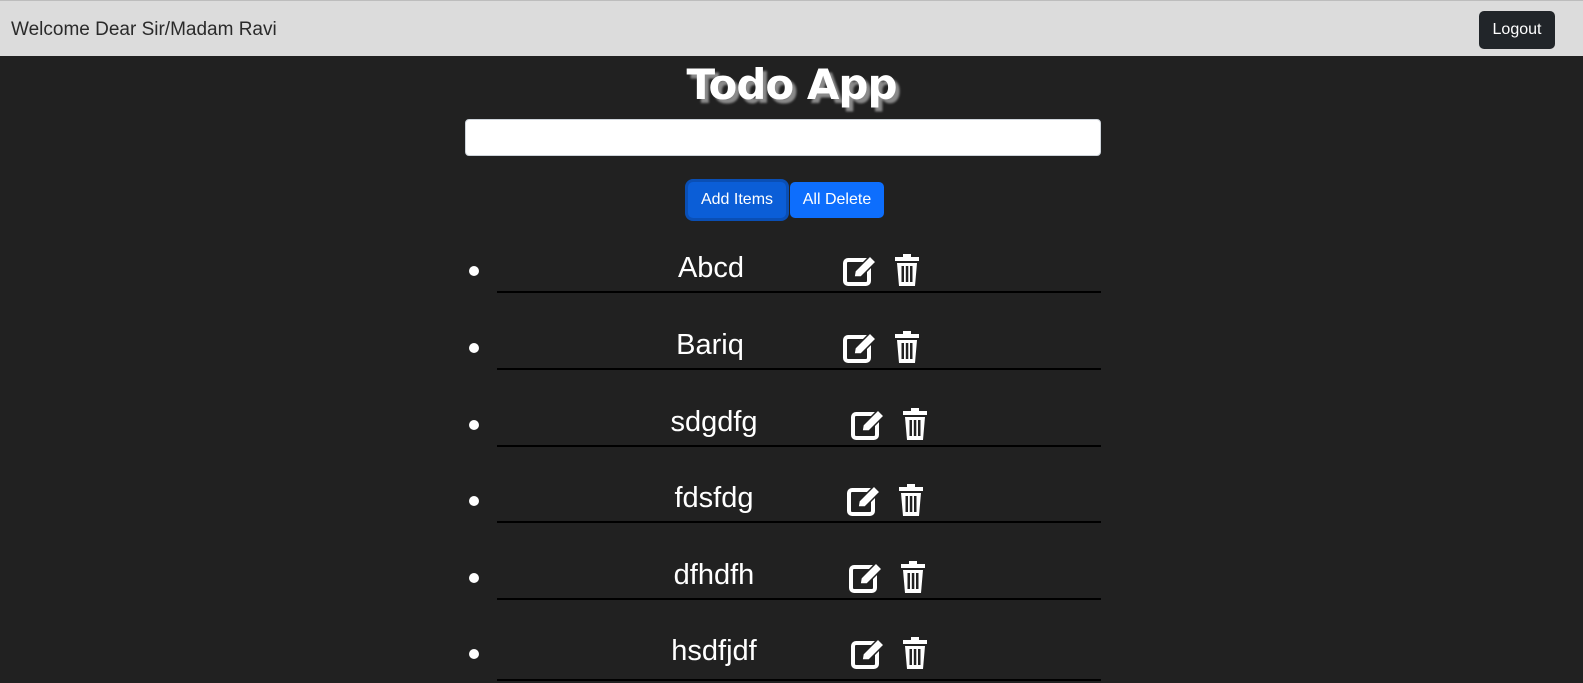 The image size is (1583, 683). What do you see at coordinates (714, 498) in the screenshot?
I see `todo-item-text: fdsfdg` at bounding box center [714, 498].